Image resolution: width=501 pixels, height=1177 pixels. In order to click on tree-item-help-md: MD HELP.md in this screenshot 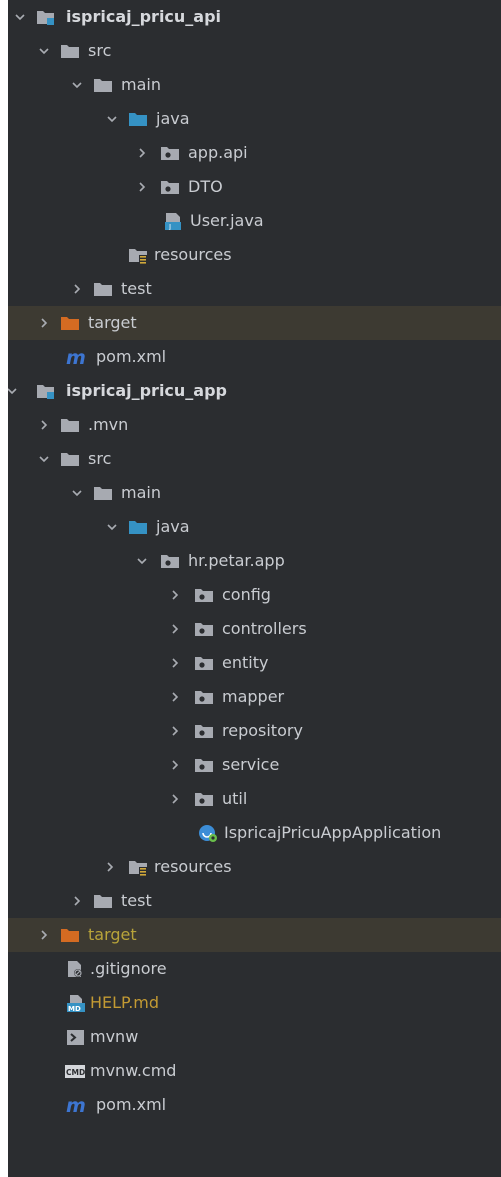, I will do `click(254, 1003)`.